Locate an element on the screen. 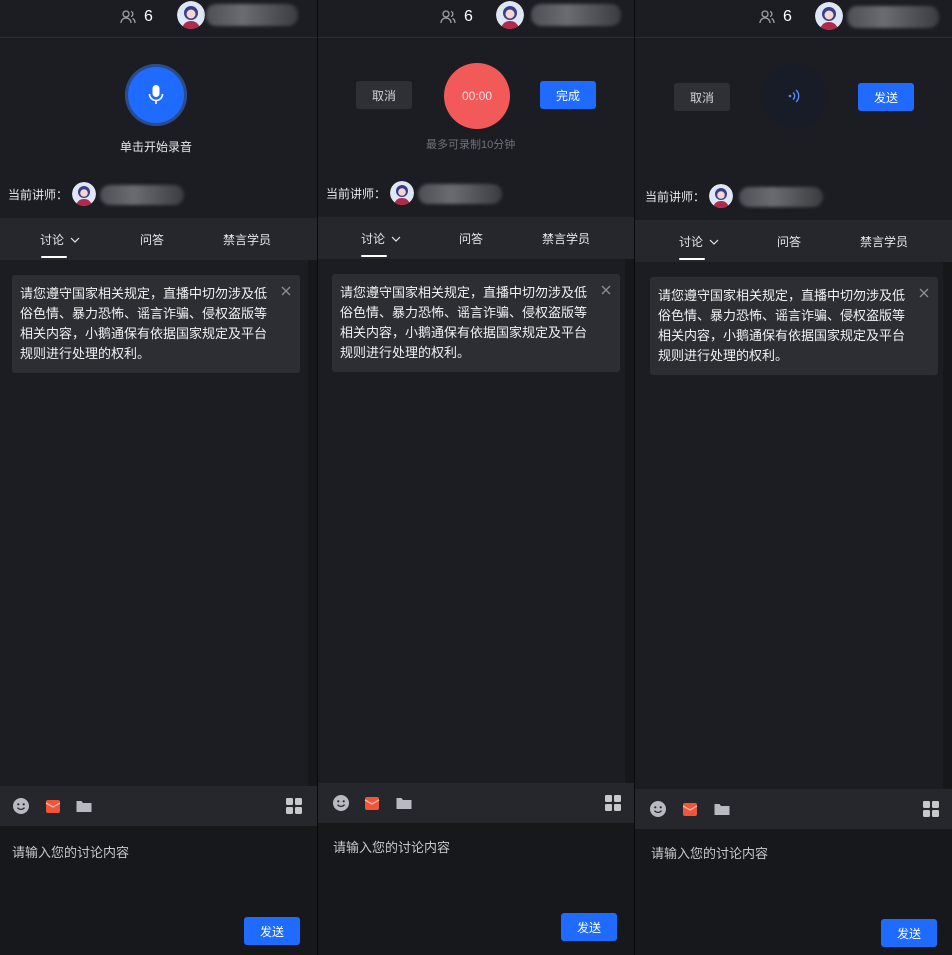 The image size is (952, 955). play-recording-button is located at coordinates (794, 96).